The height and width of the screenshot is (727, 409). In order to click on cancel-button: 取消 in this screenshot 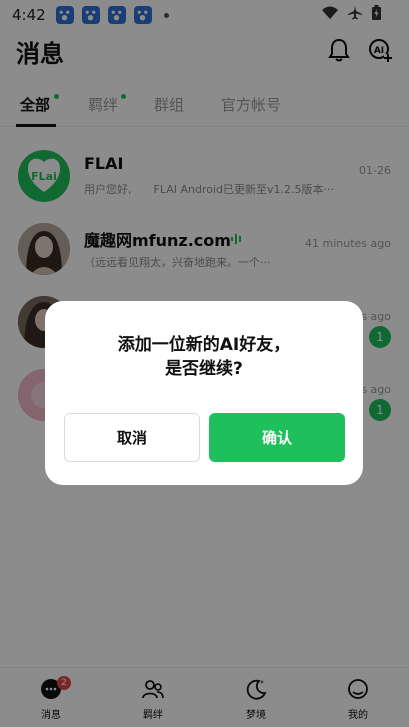, I will do `click(132, 437)`.